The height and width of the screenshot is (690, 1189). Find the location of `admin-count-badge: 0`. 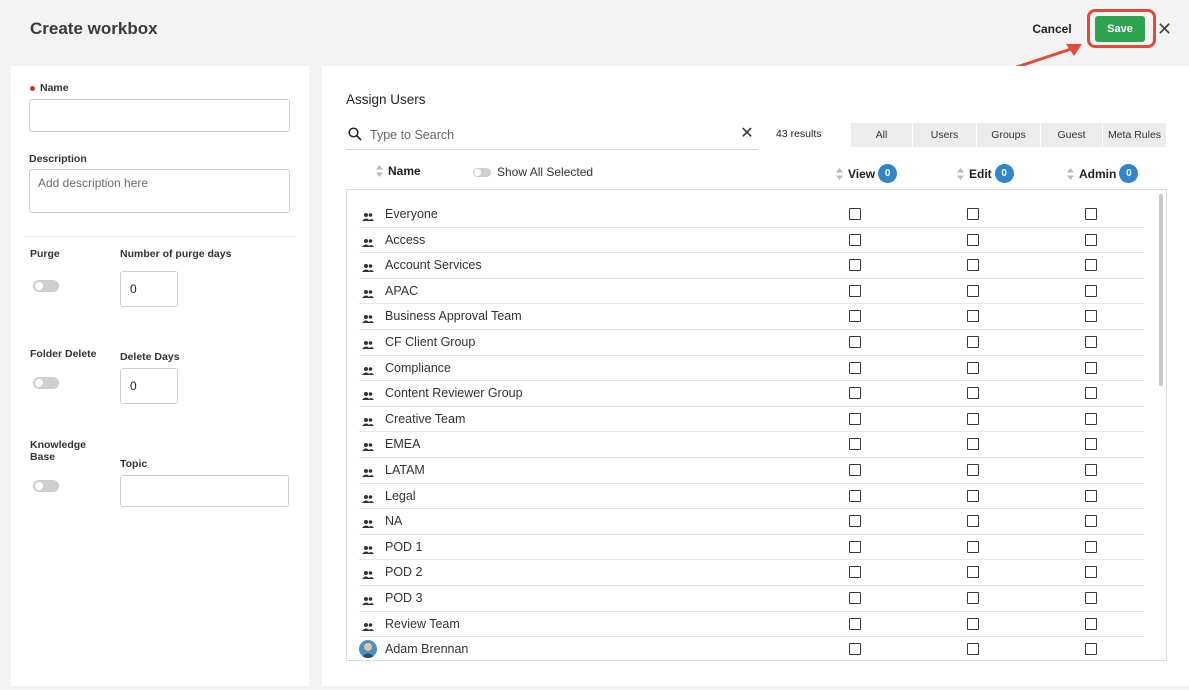

admin-count-badge: 0 is located at coordinates (1129, 173).